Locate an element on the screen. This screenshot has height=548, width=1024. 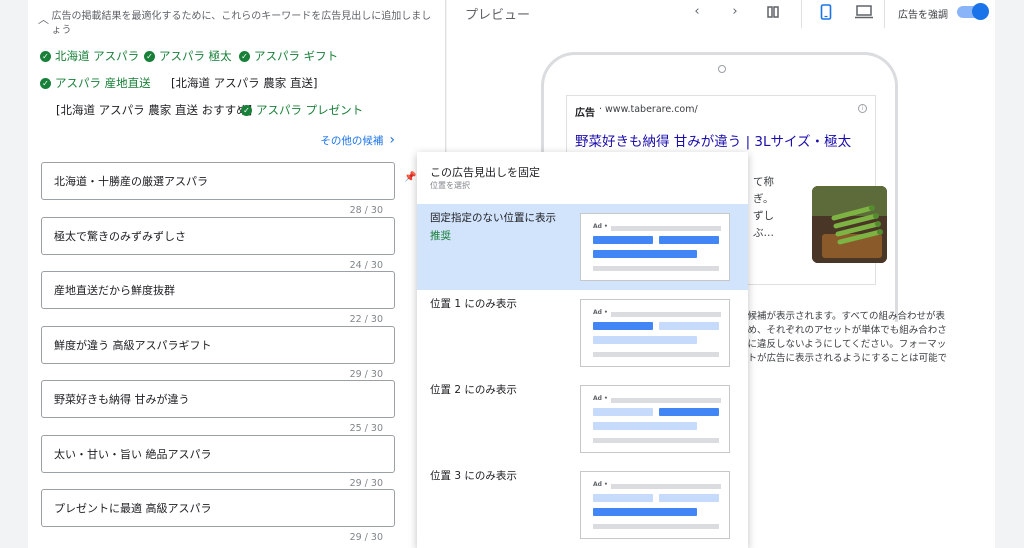
pin-option-position-2: 位置 2 にのみ表示 Ad • is located at coordinates (582, 419).